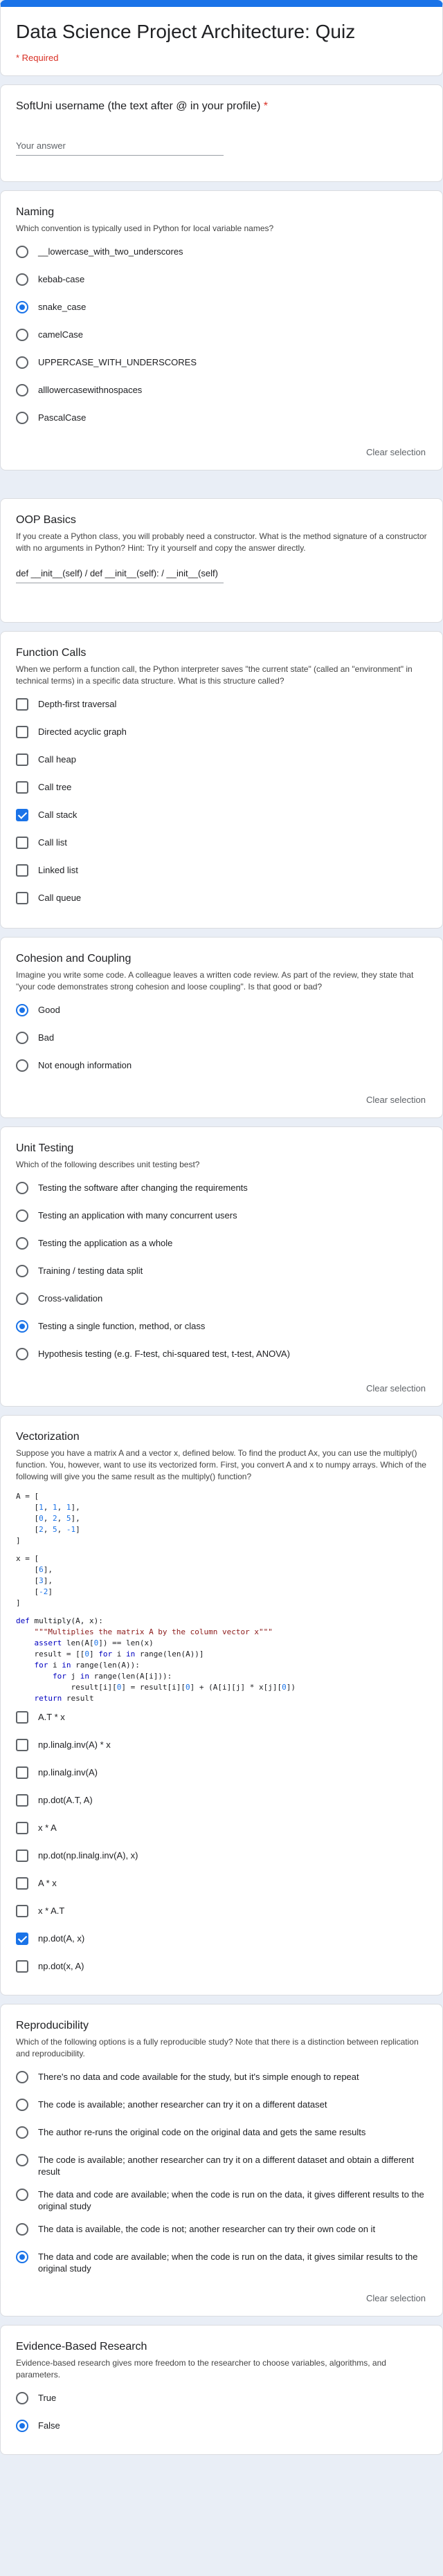  Describe the element at coordinates (221, 1246) in the screenshot. I see `radio-option: Testing the application as a whole` at that location.